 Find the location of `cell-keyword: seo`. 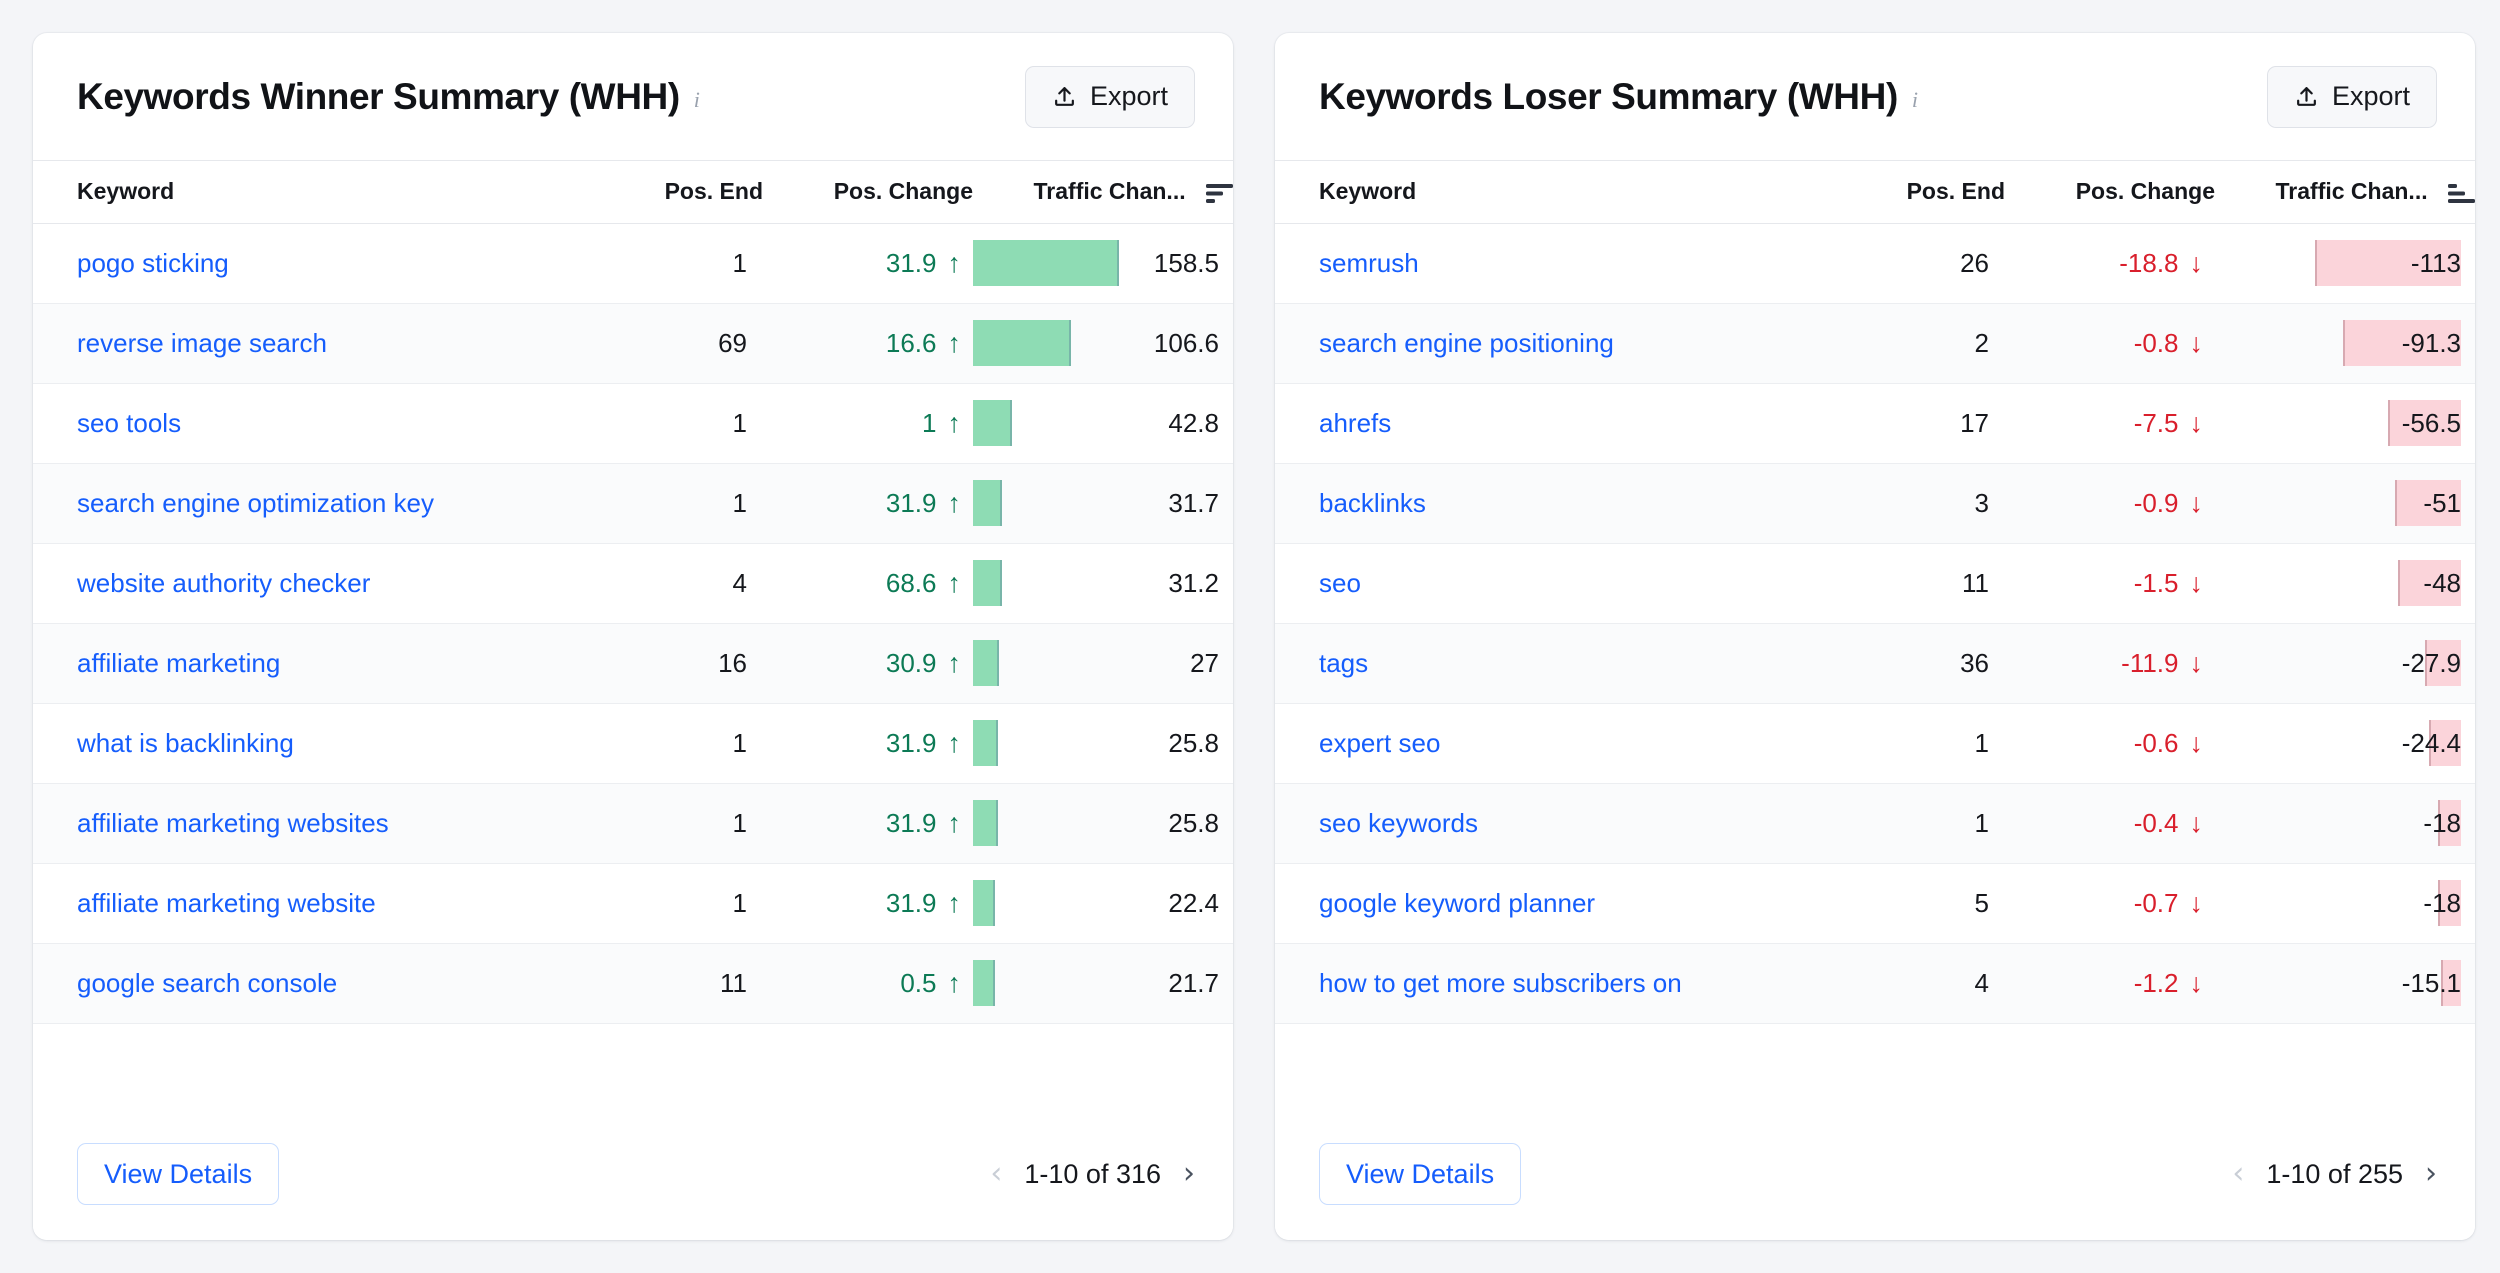

cell-keyword: seo is located at coordinates (1555, 583).